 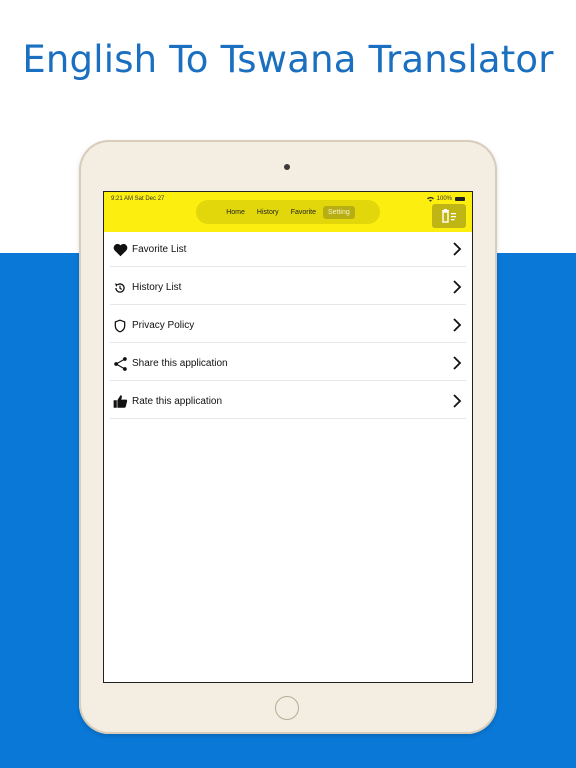 I want to click on battery-percent: 100%, so click(x=444, y=199).